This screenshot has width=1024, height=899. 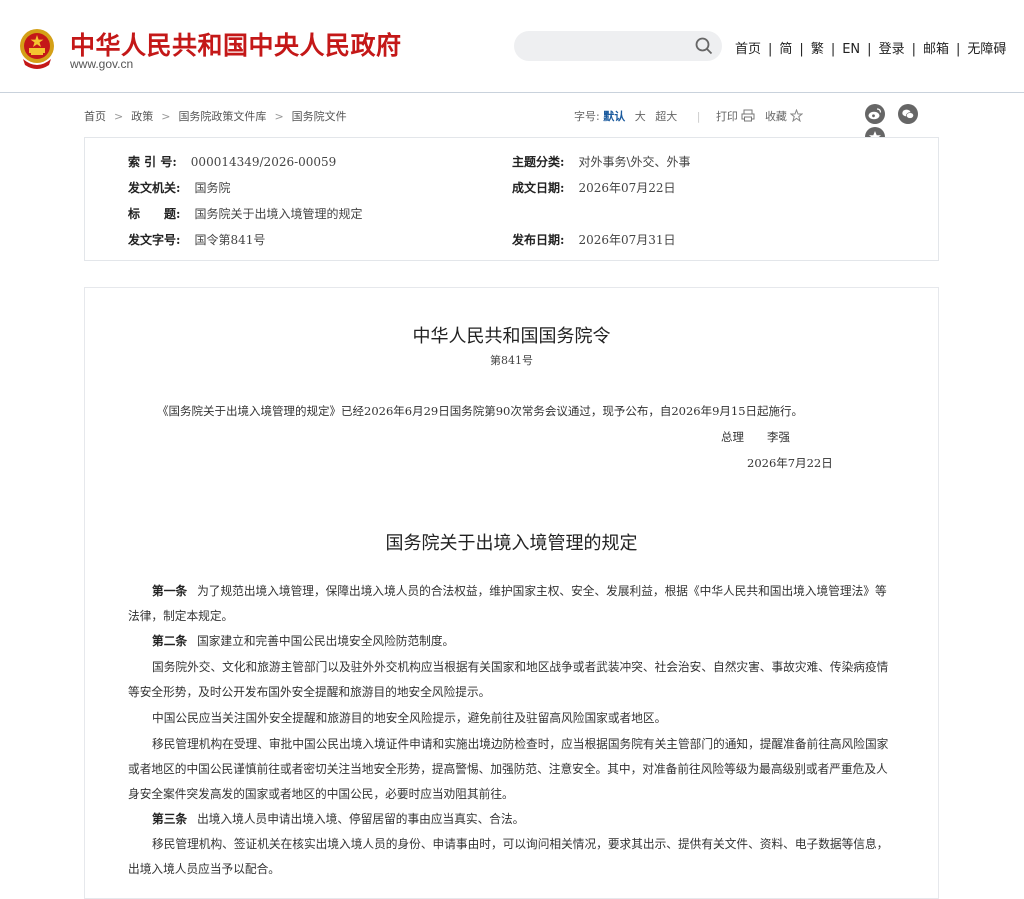 I want to click on nav-accessibility: 无障碍, so click(x=986, y=49).